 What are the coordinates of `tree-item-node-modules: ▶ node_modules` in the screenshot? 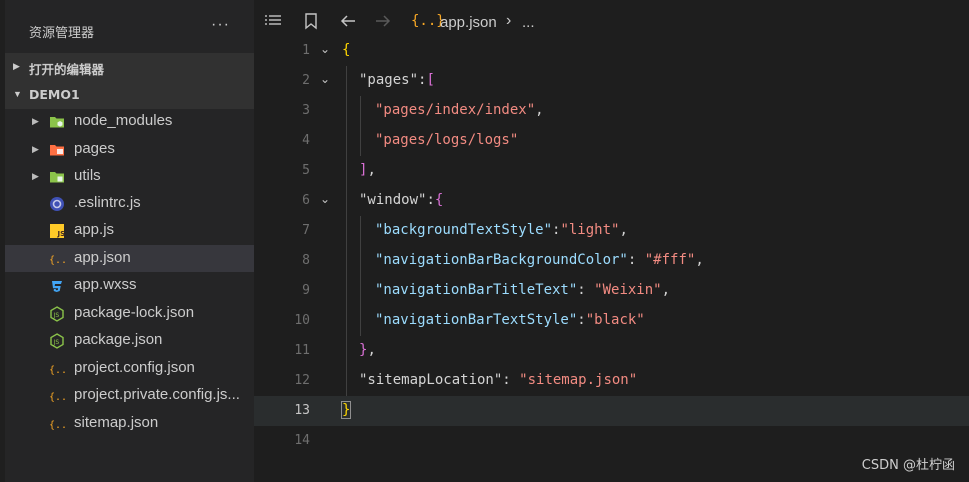 It's located at (129, 121).